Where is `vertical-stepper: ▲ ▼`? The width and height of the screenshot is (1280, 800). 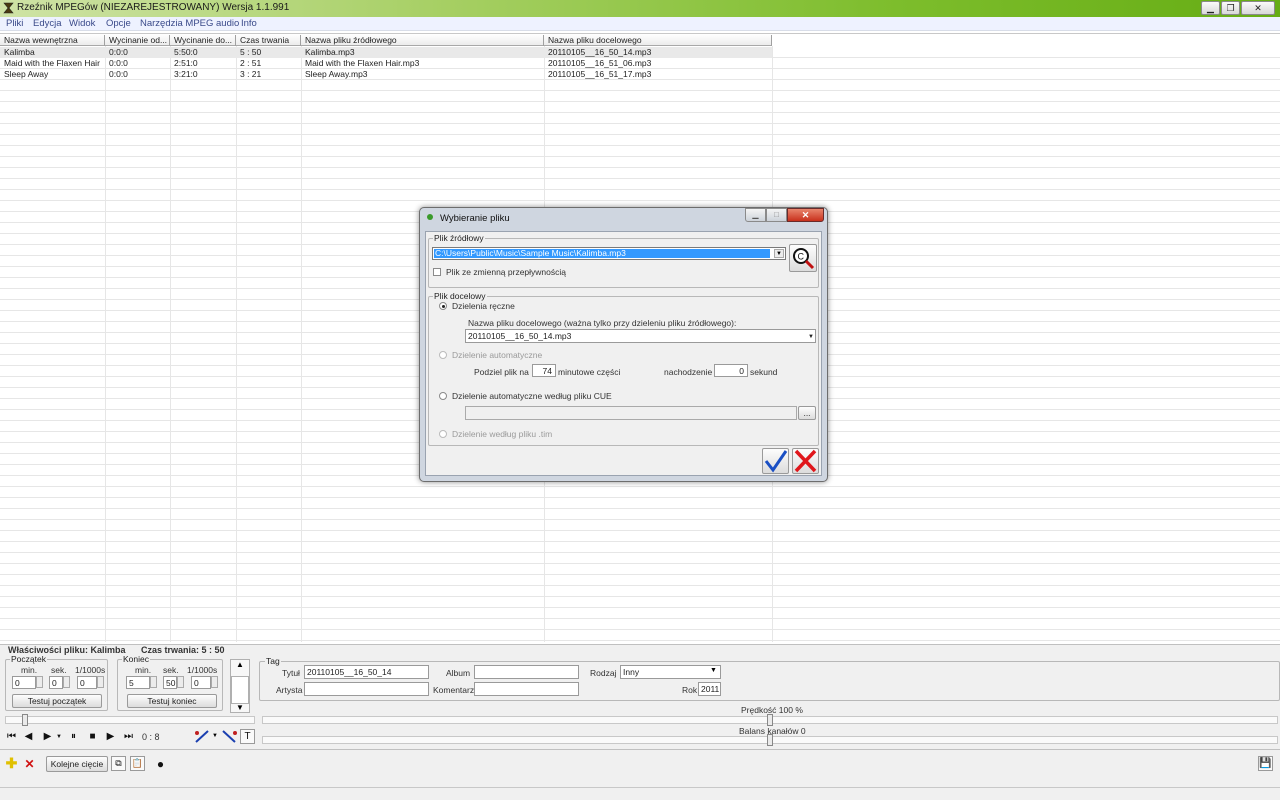
vertical-stepper: ▲ ▼ is located at coordinates (240, 686).